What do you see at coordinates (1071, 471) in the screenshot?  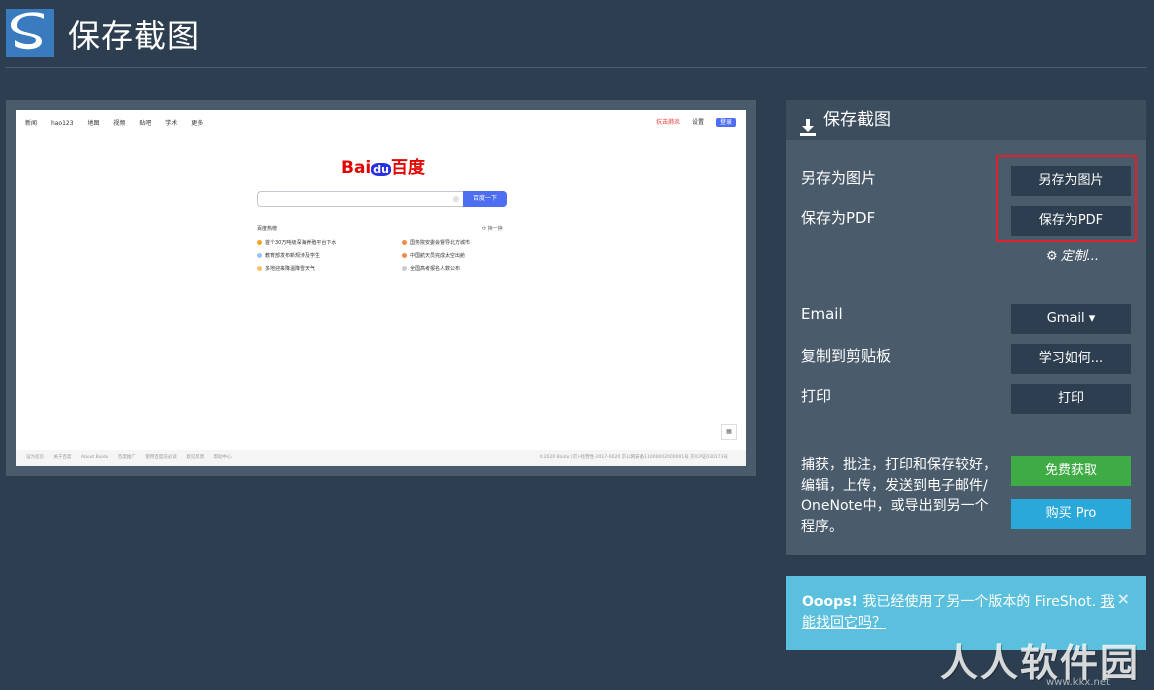 I see `get-free-button: 免费获取` at bounding box center [1071, 471].